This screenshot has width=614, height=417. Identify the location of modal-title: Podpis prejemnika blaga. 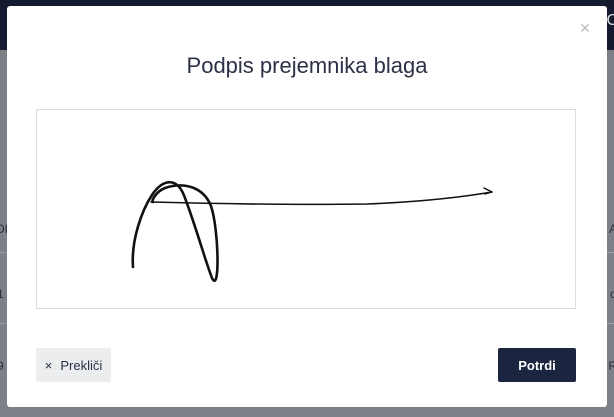
(307, 65).